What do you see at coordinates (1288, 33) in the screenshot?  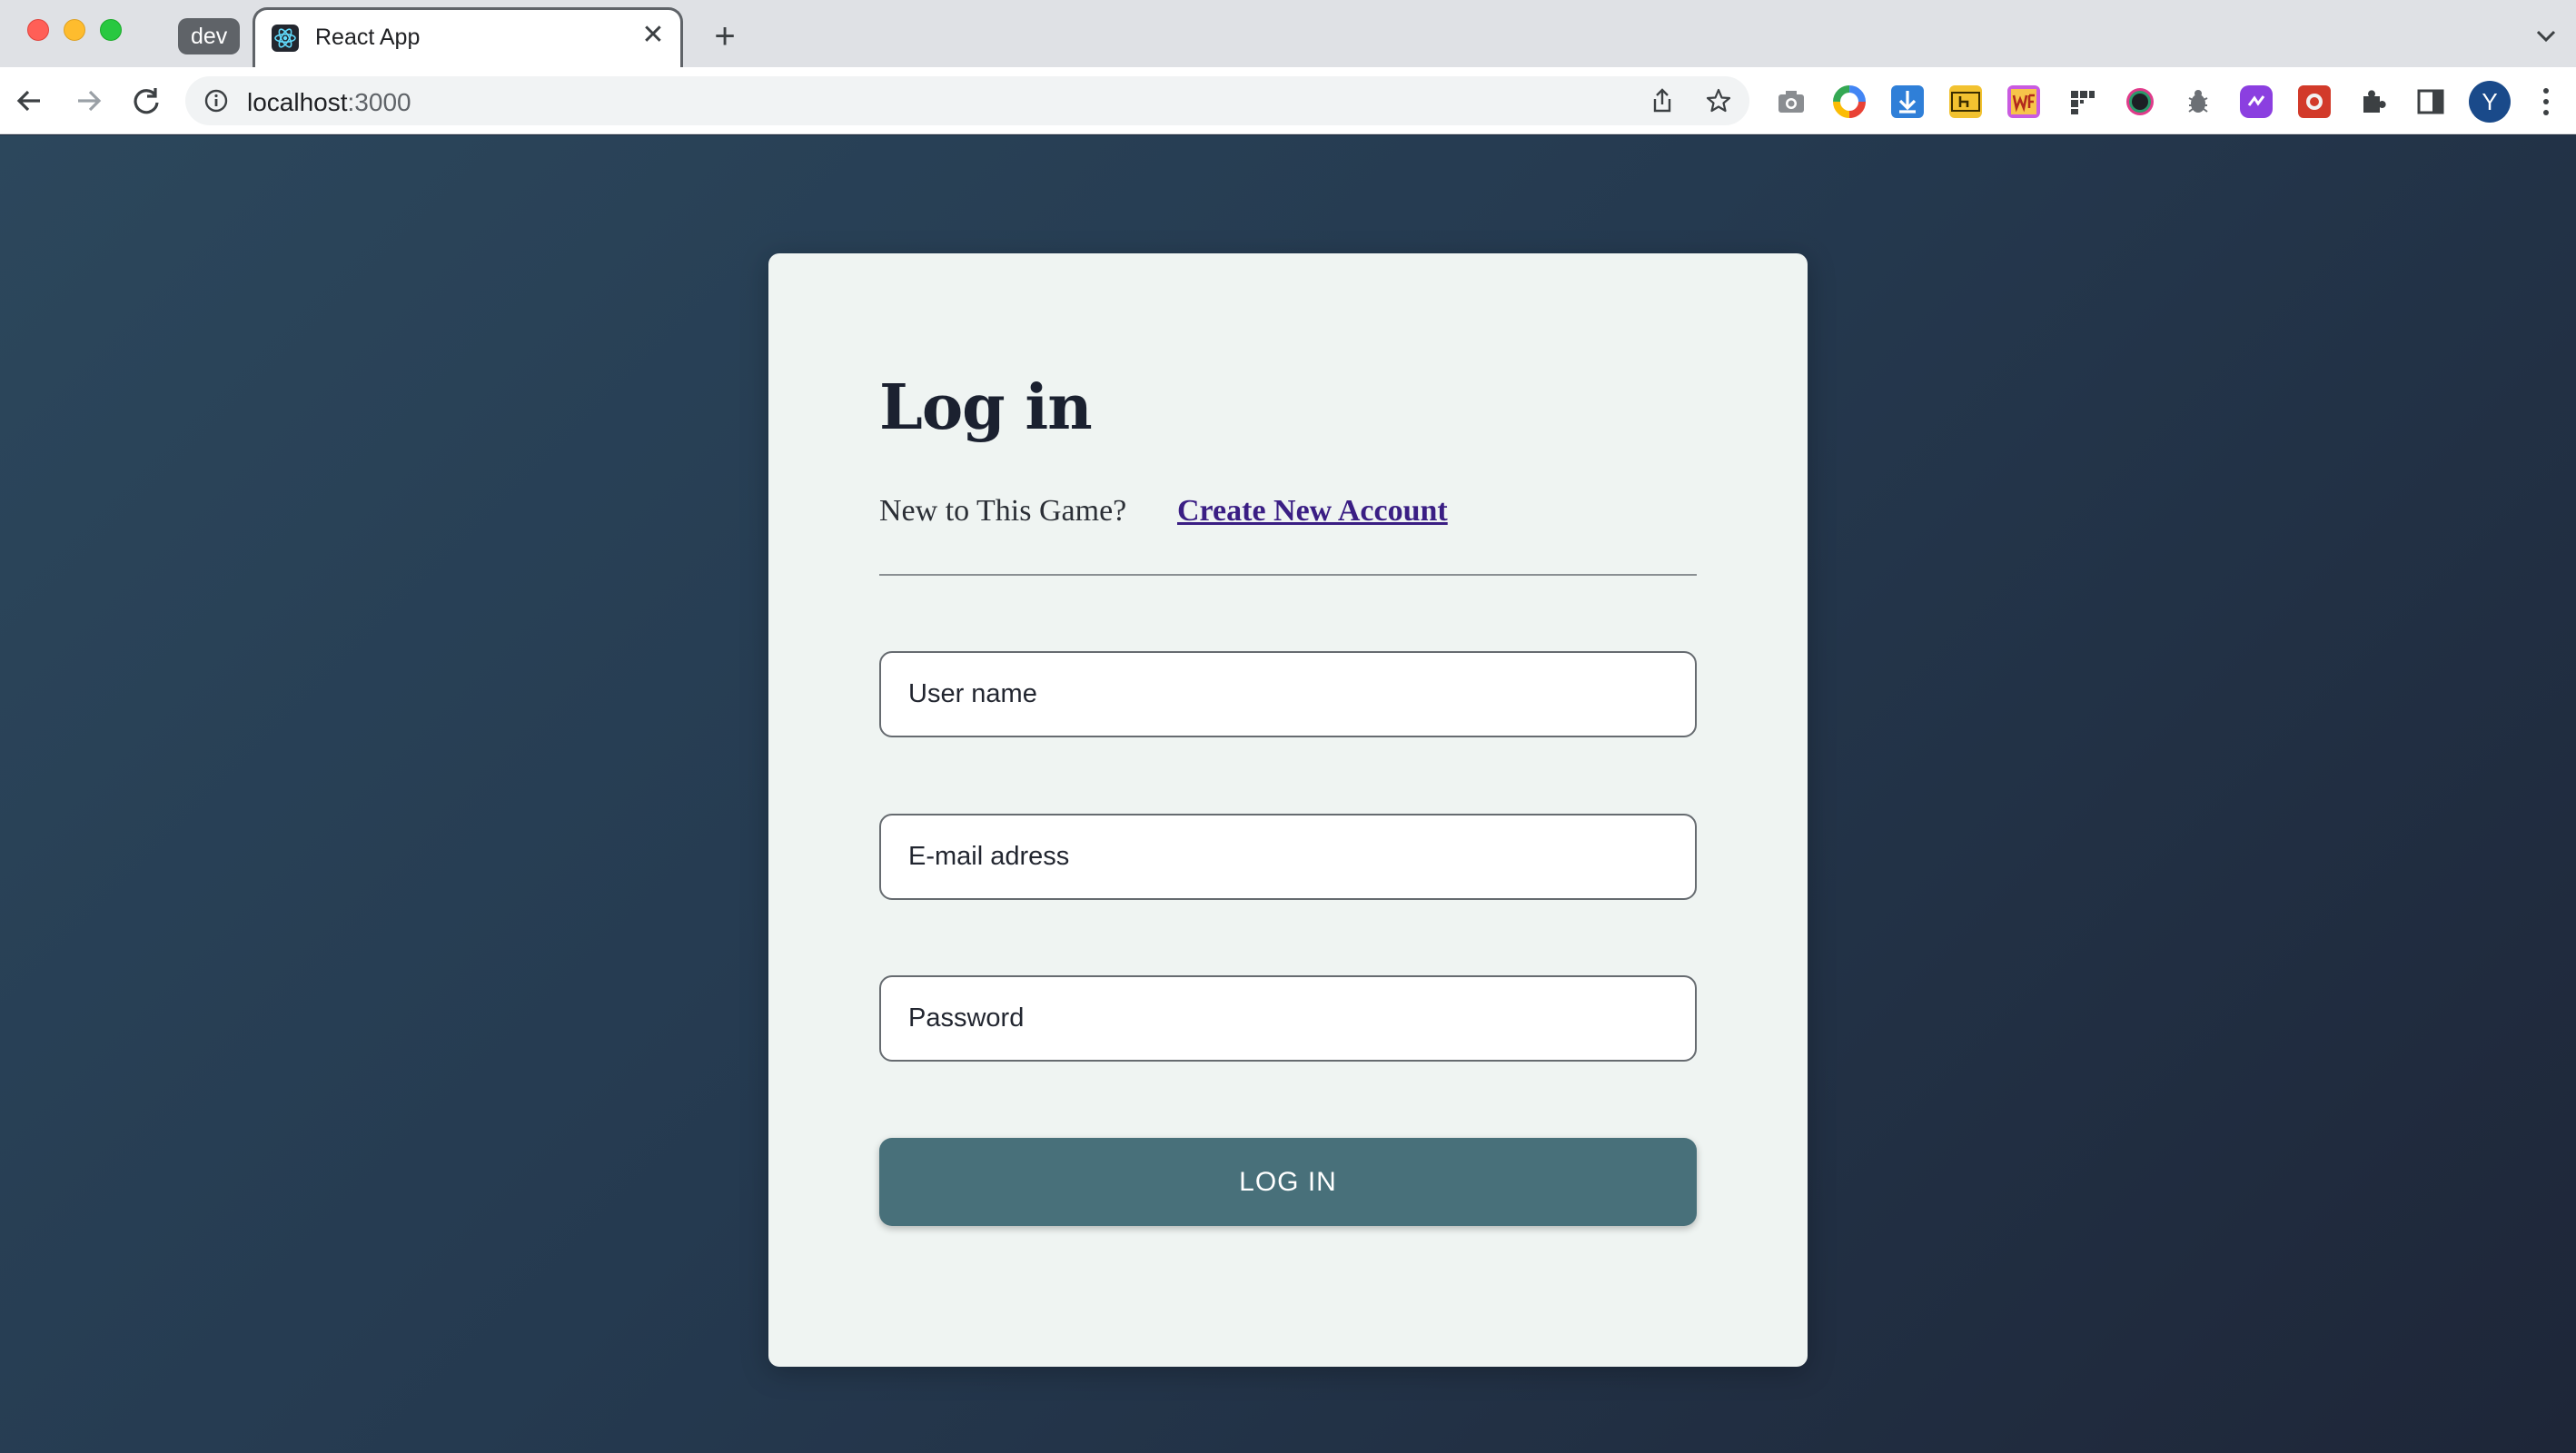 I see `browser-tab-bar: dev React App ✕ +` at bounding box center [1288, 33].